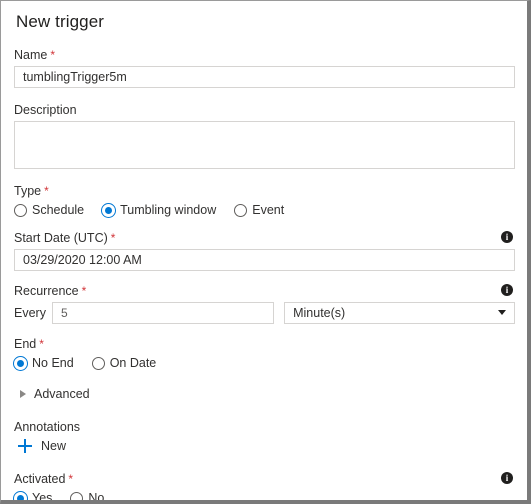 Image resolution: width=531 pixels, height=504 pixels. I want to click on chevron-right-icon, so click(23, 394).